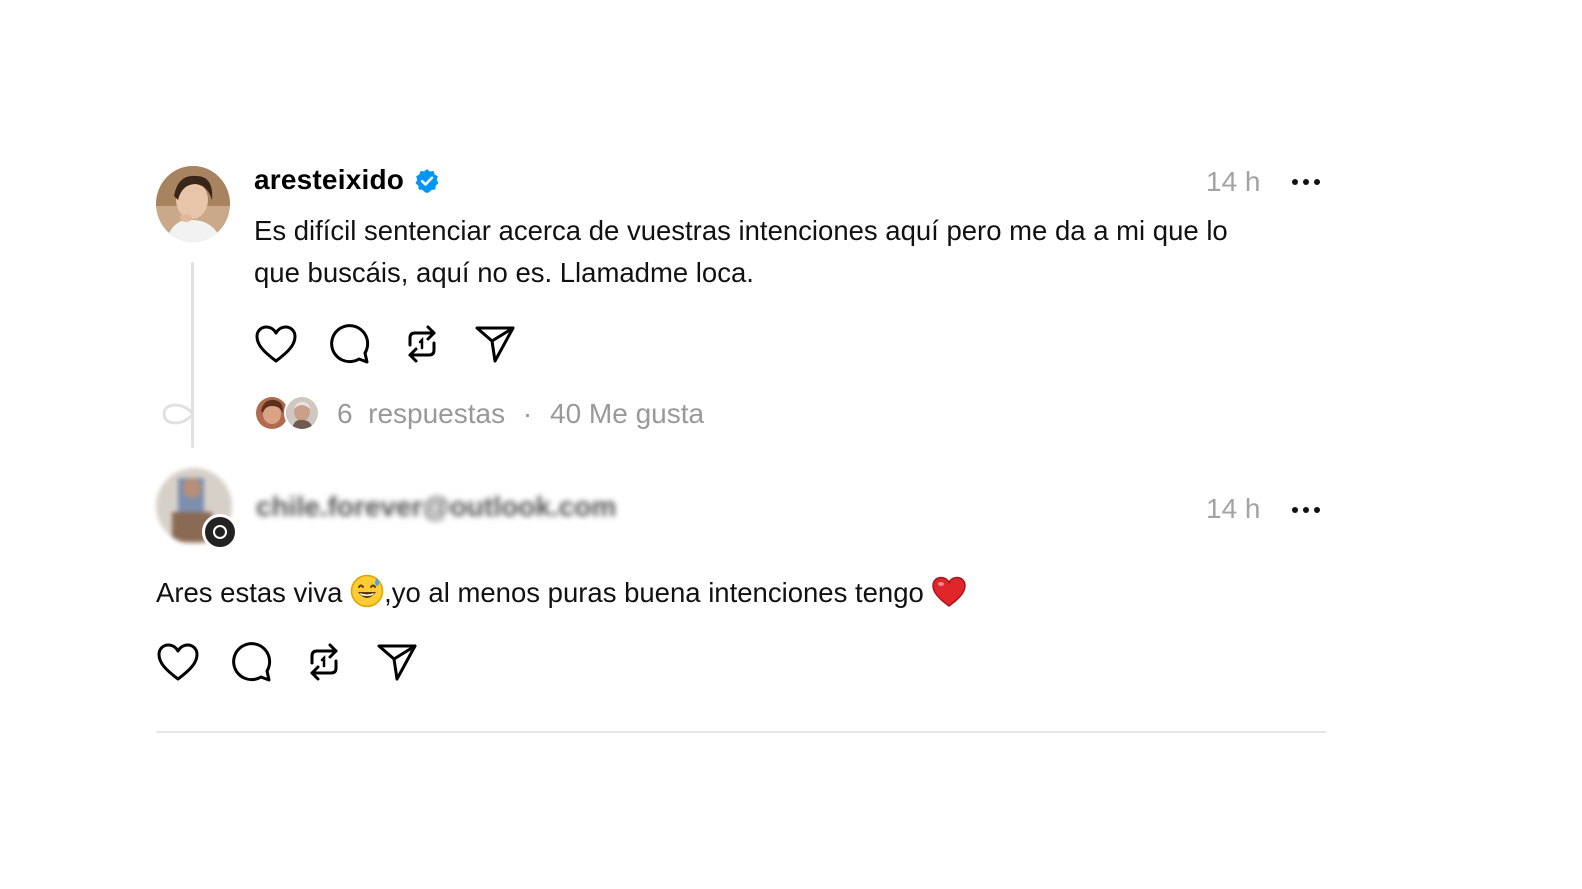  What do you see at coordinates (436, 507) in the screenshot?
I see `replier-username: chile.forever@outlook.com` at bounding box center [436, 507].